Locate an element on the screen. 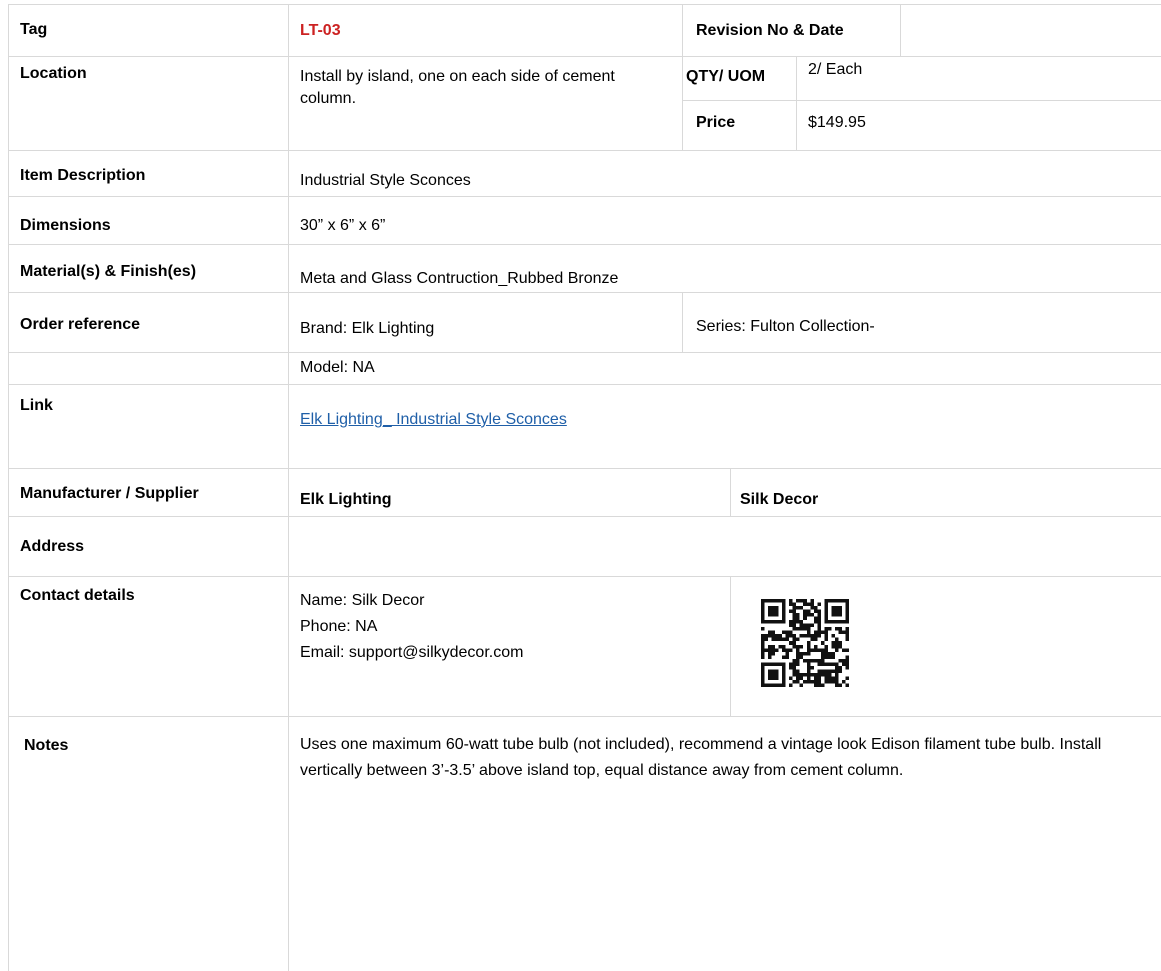  price-value: $149.95 is located at coordinates (837, 122).